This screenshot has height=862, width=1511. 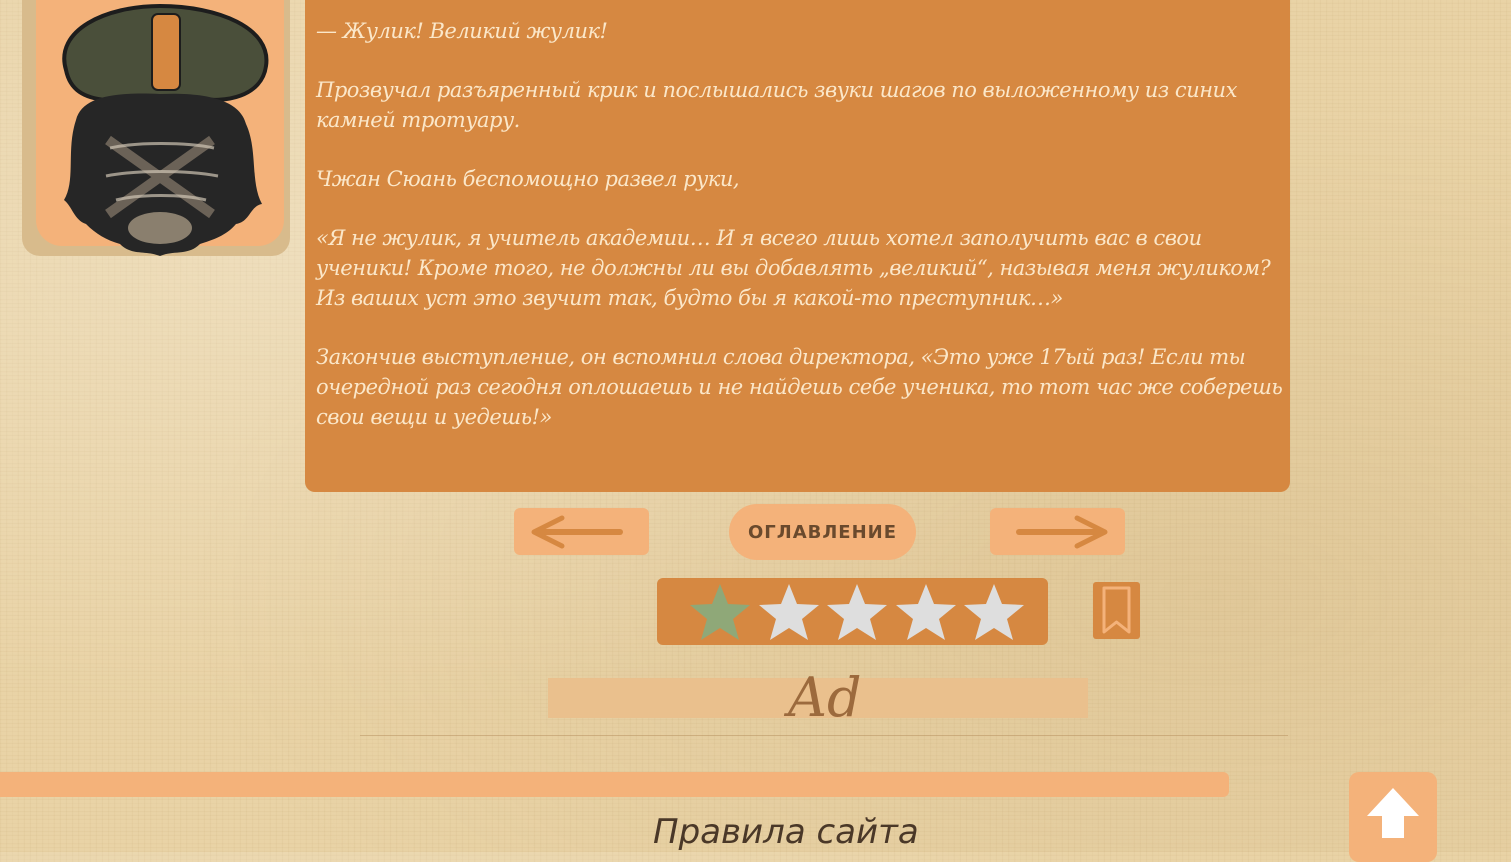 I want to click on bookmark-button, so click(x=1116, y=610).